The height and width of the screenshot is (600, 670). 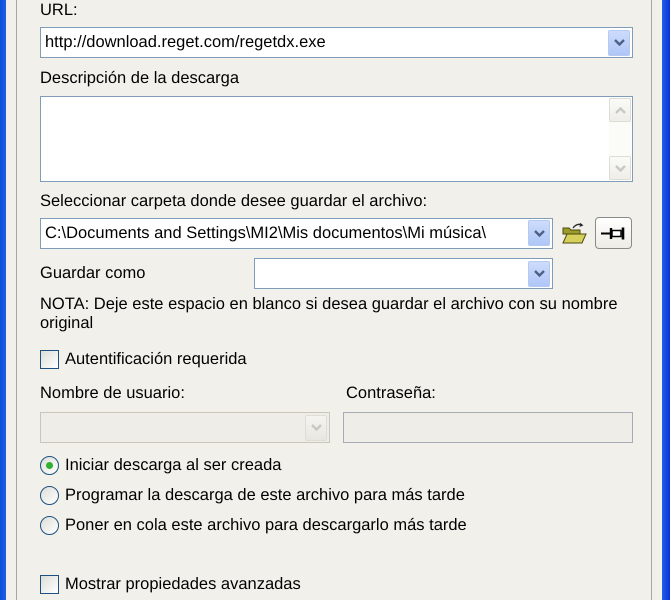 I want to click on checkbox-label: Mostrar propiedades avanzadas, so click(x=183, y=584).